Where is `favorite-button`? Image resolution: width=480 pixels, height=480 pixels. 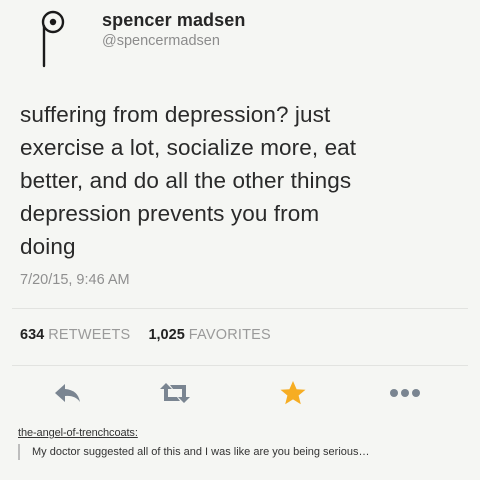
favorite-button is located at coordinates (293, 393).